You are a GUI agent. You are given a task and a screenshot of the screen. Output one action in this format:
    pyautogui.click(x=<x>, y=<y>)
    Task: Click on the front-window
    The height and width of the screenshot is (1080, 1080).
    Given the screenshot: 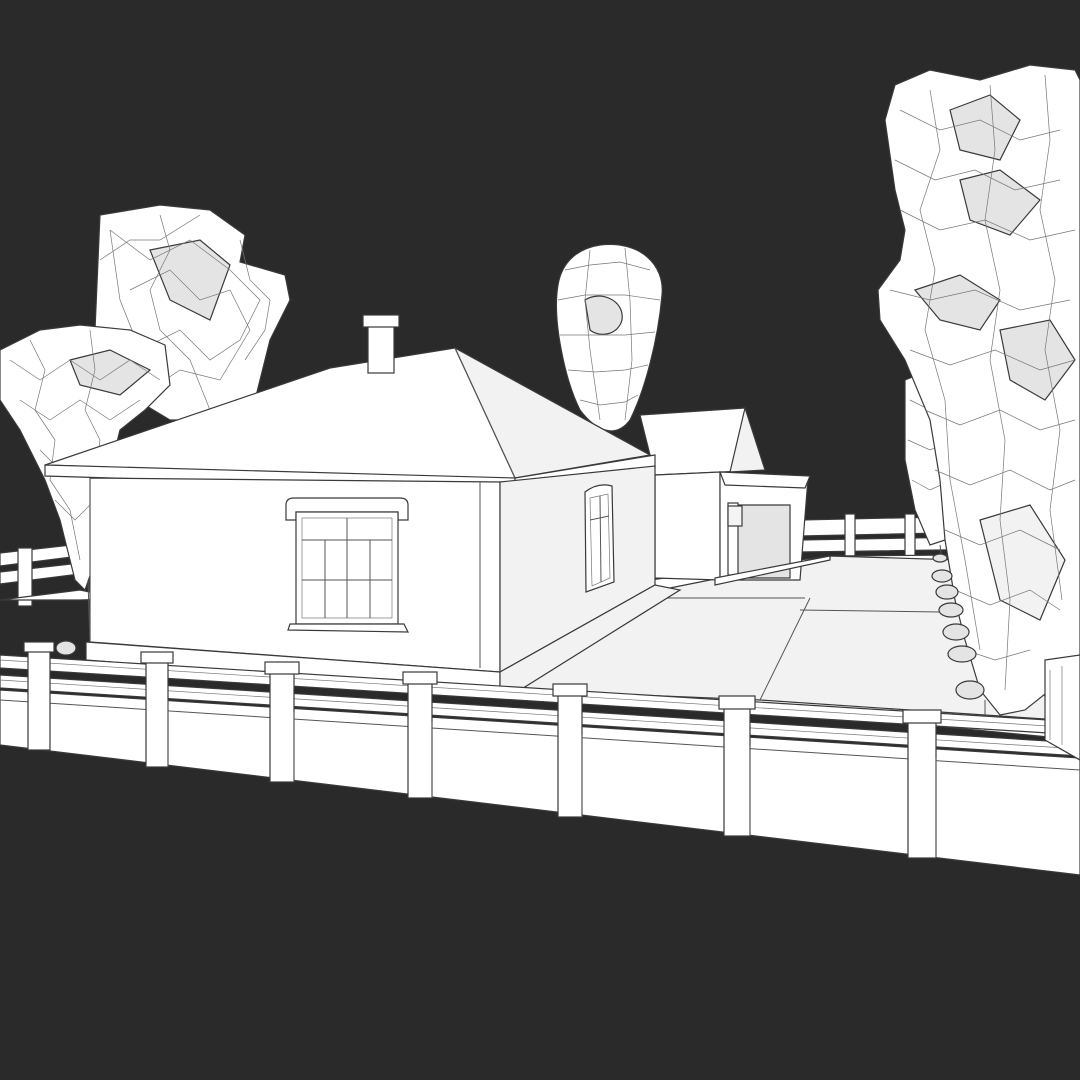 What is the action you would take?
    pyautogui.click(x=347, y=565)
    